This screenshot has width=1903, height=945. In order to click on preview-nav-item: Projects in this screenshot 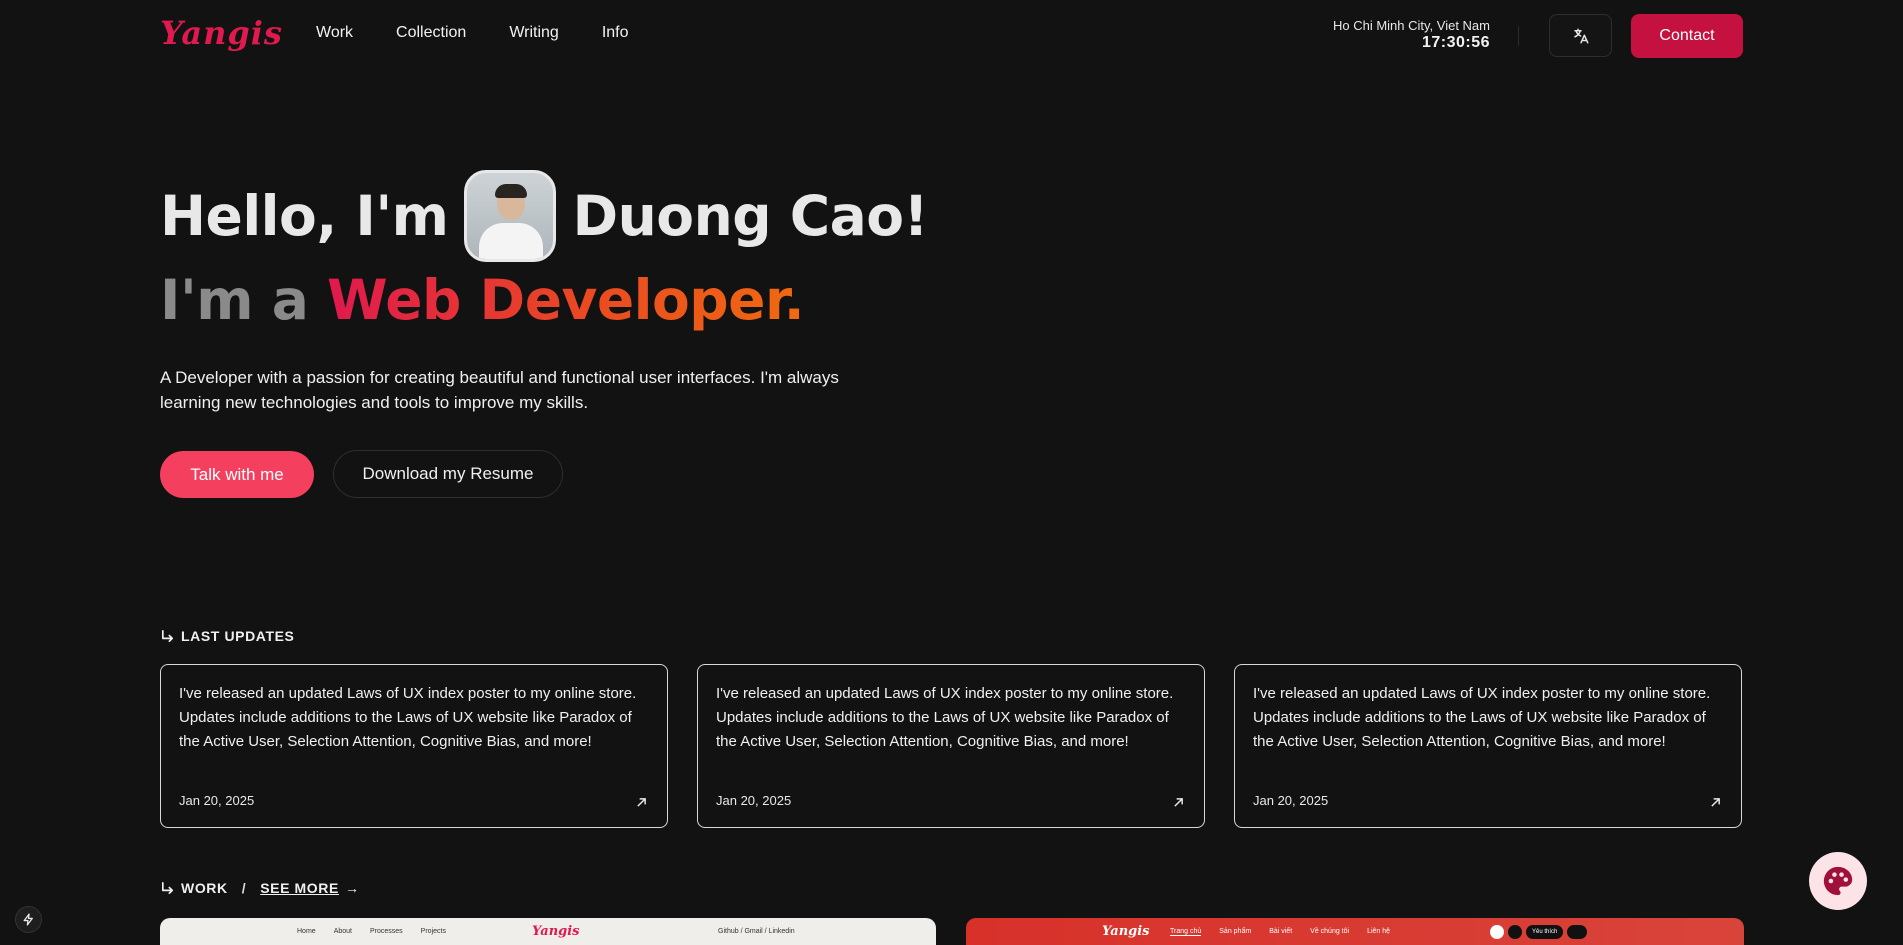, I will do `click(433, 931)`.